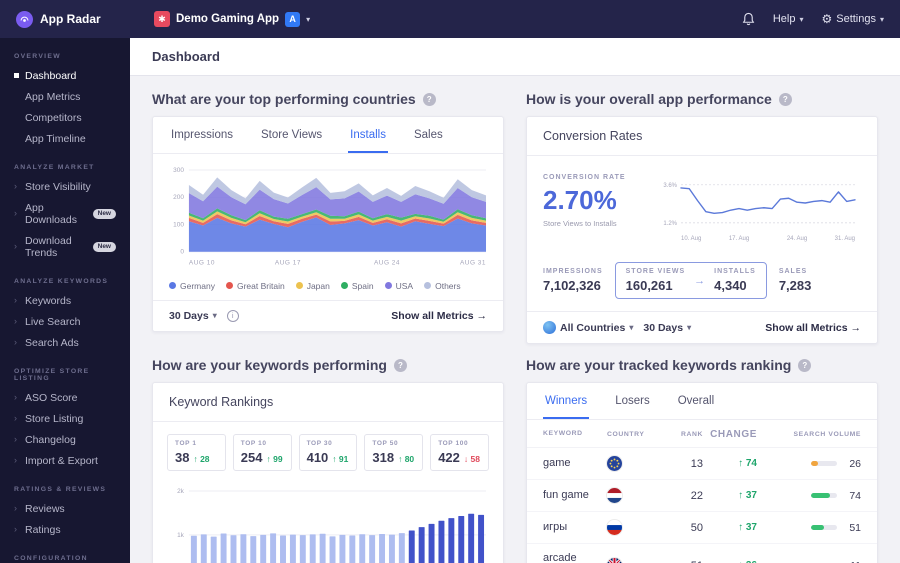 The image size is (900, 563). I want to click on sidebar-item-import-export: › Import & Export, so click(65, 460).